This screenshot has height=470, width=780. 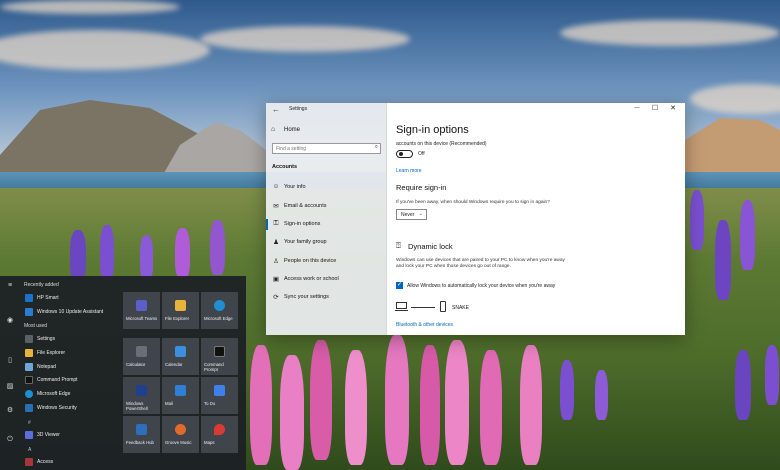 I want to click on phone-icon, so click(x=443, y=306).